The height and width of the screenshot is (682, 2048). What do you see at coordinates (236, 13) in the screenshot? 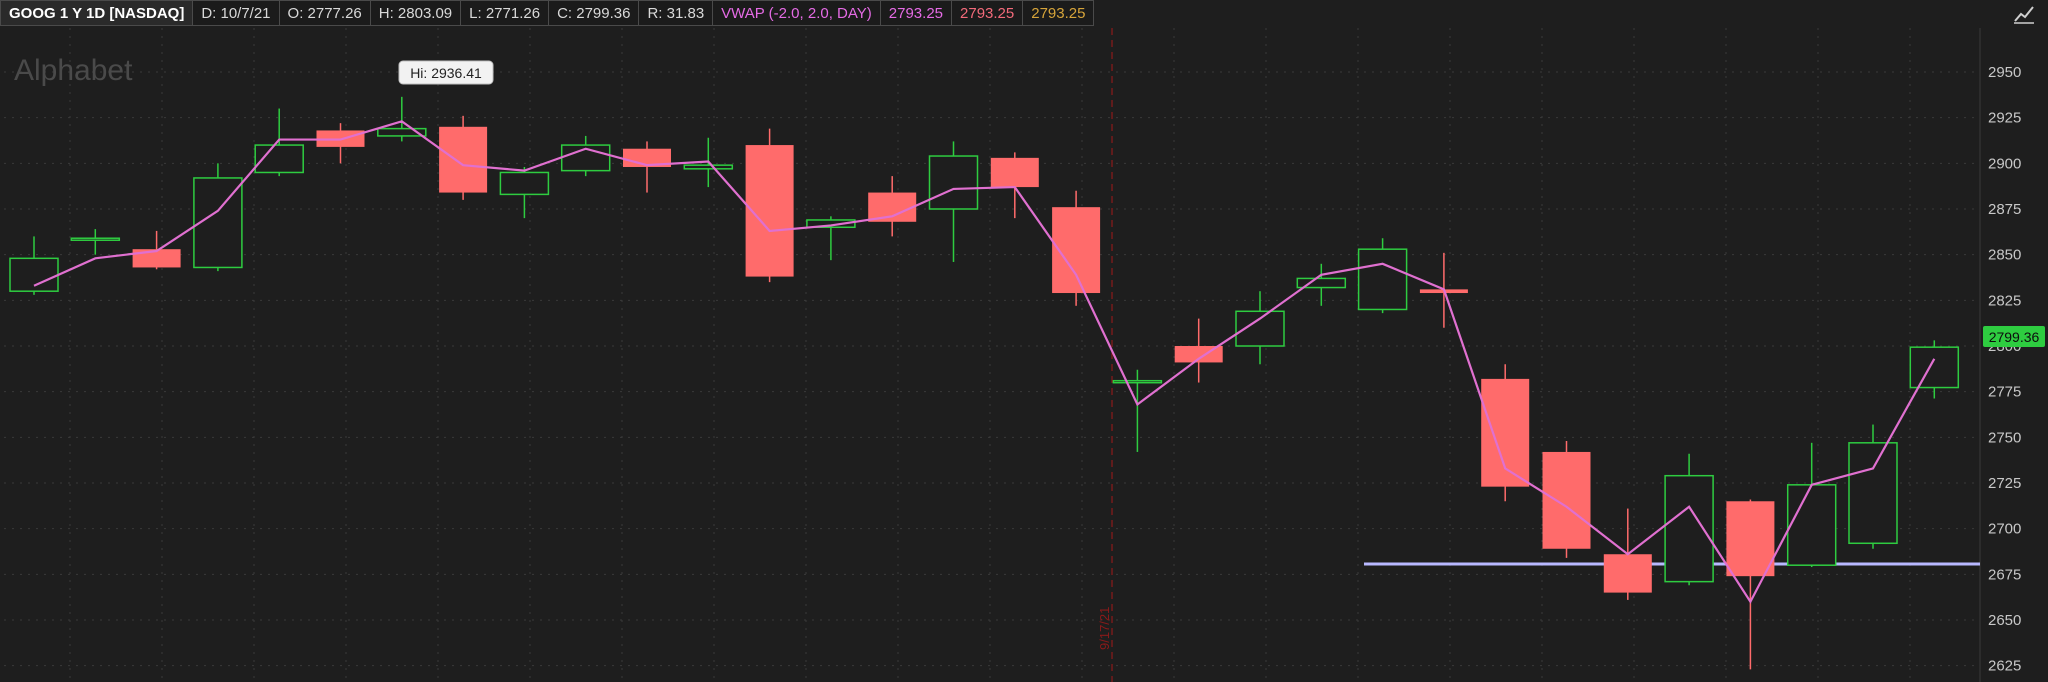
I see `date-value: D: 10/7/21` at bounding box center [236, 13].